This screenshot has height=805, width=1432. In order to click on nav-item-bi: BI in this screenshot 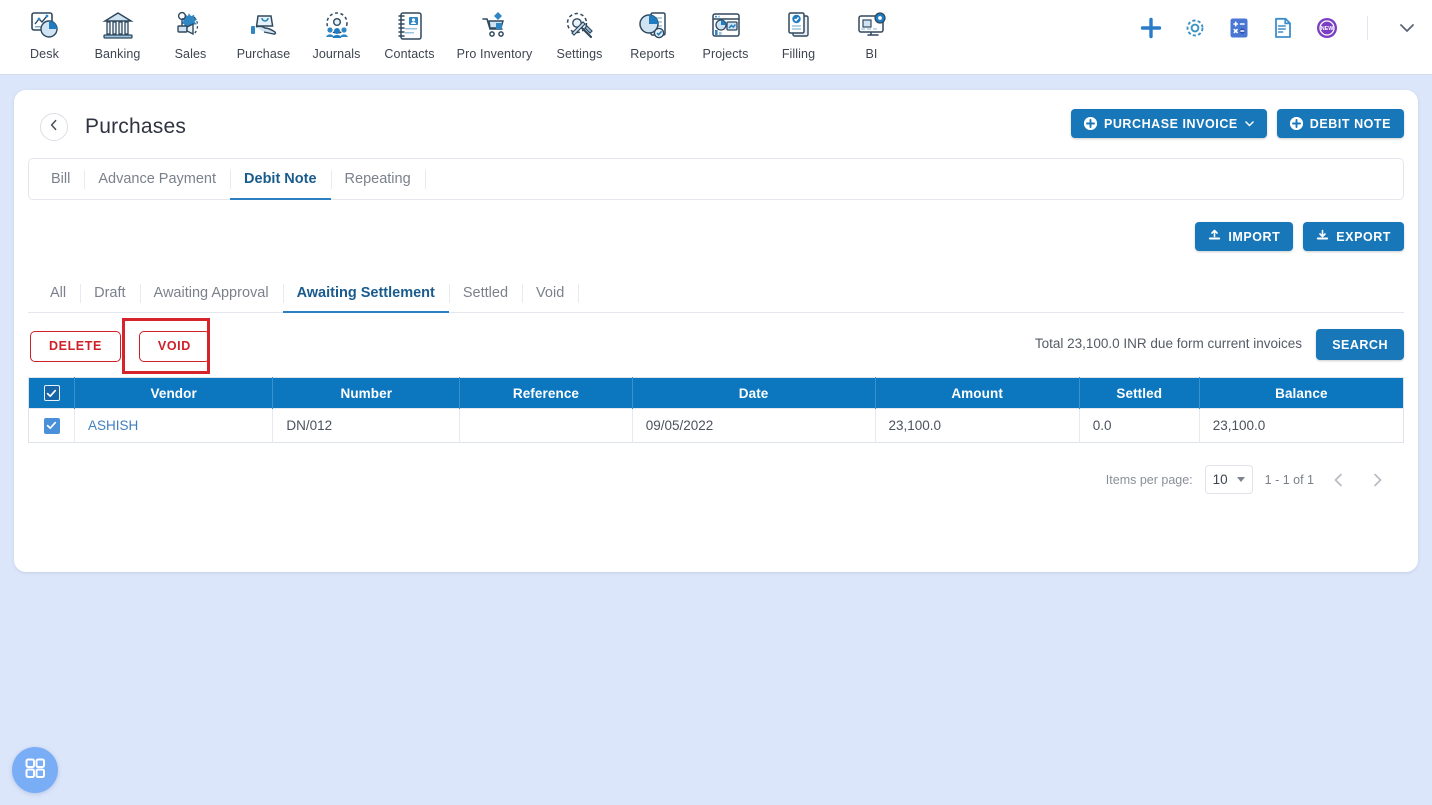, I will do `click(871, 30)`.